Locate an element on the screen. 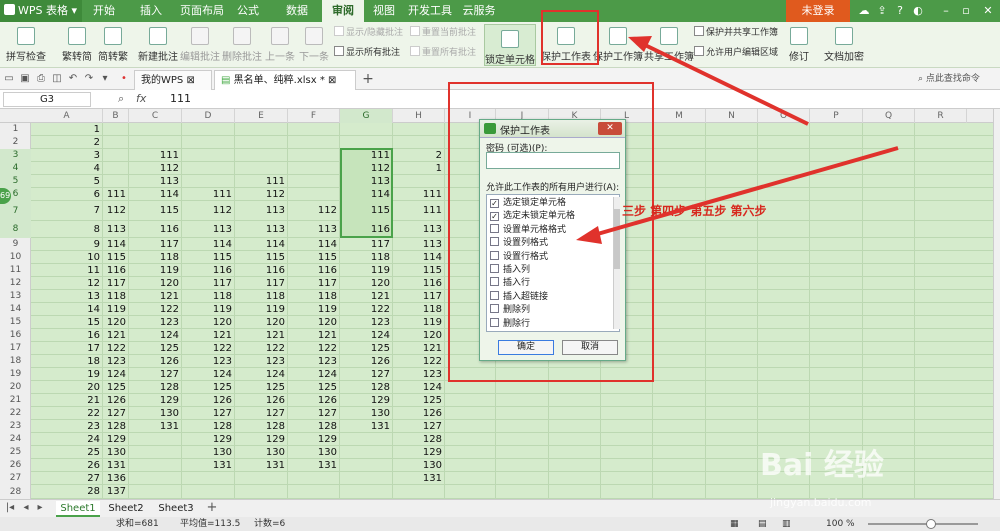  cell: 112 is located at coordinates (366, 168).